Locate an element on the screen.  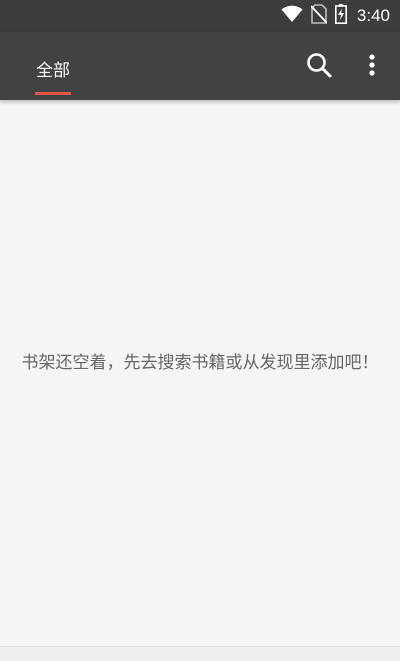
search-icon is located at coordinates (319, 68).